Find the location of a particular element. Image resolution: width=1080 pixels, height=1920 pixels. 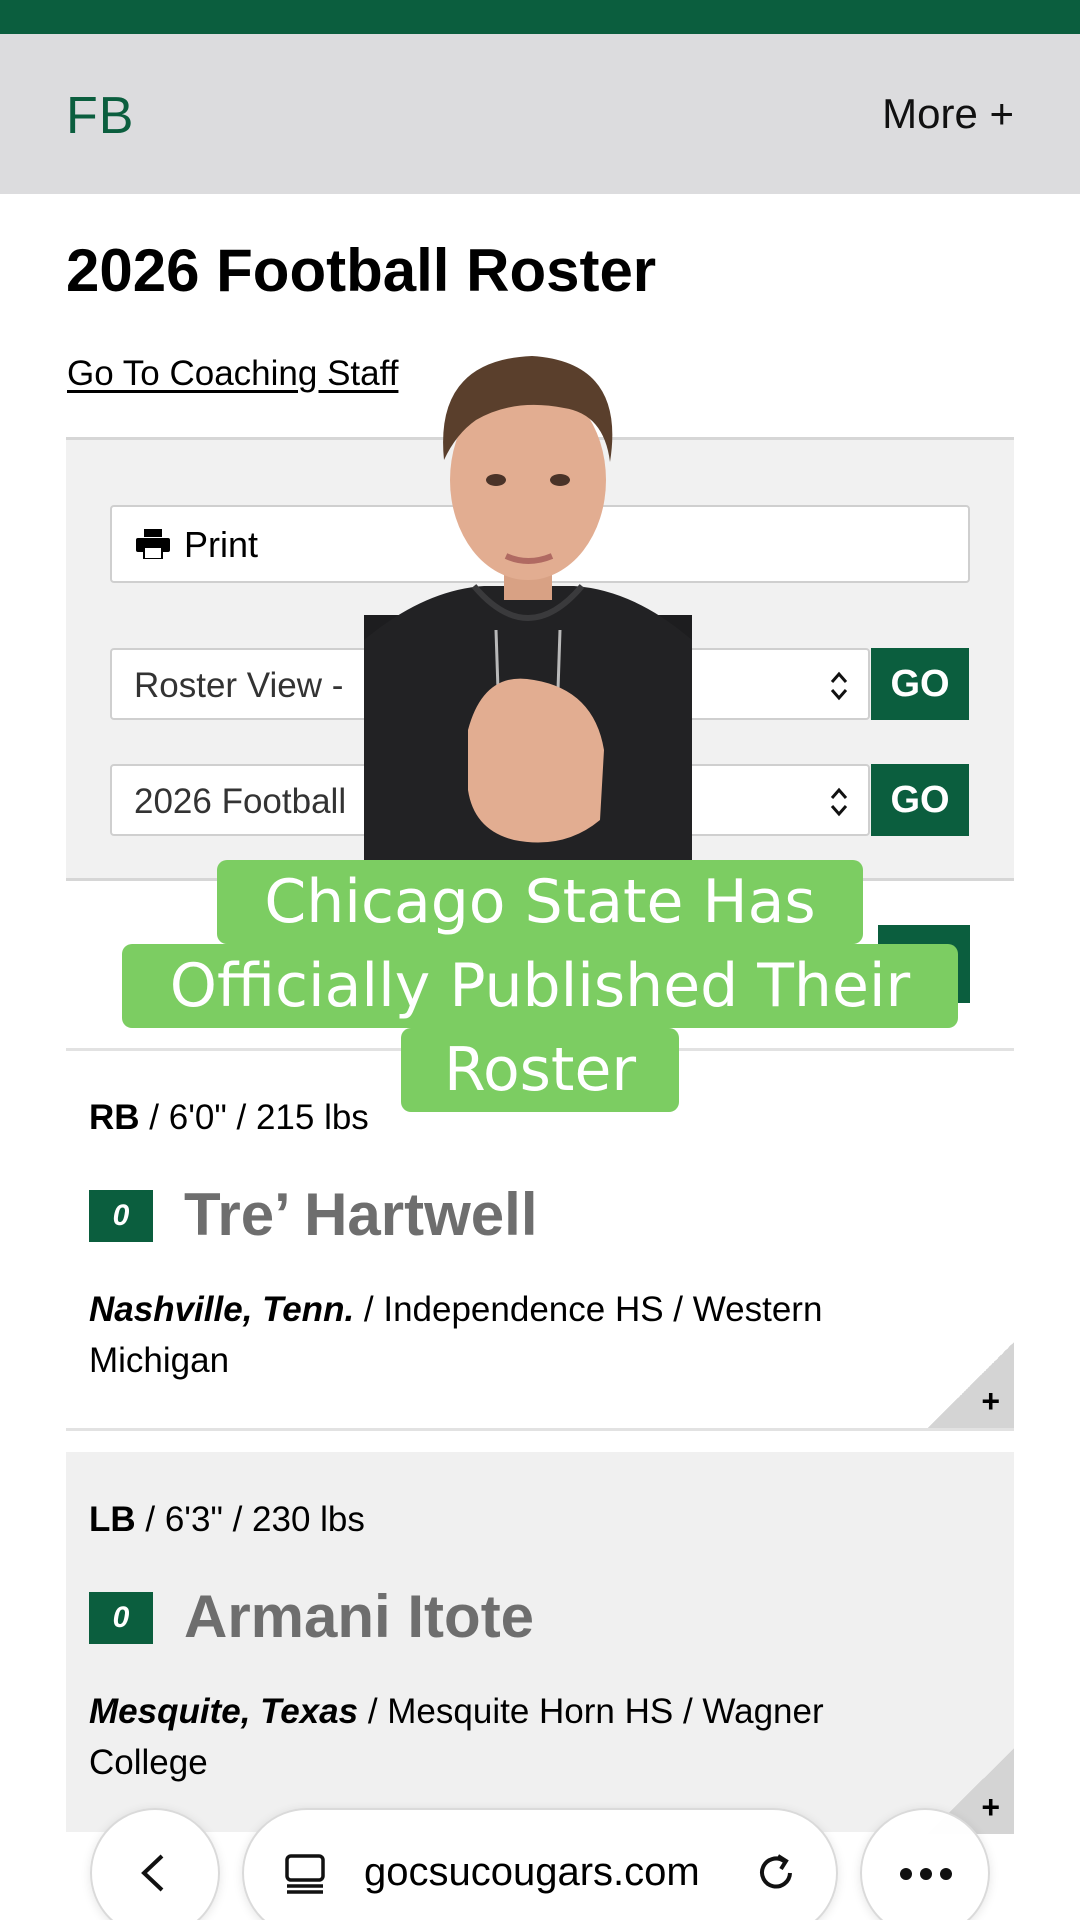

top-status-strip is located at coordinates (540, 20).